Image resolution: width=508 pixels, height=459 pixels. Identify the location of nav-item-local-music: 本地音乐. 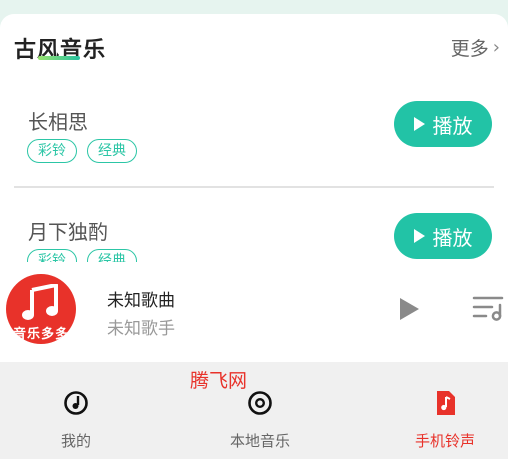
(260, 410).